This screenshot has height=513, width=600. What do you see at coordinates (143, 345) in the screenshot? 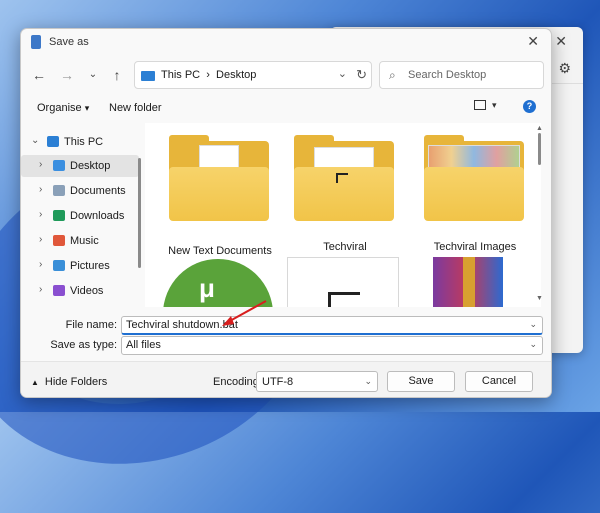
I see `save-as-type-value: All files` at bounding box center [143, 345].